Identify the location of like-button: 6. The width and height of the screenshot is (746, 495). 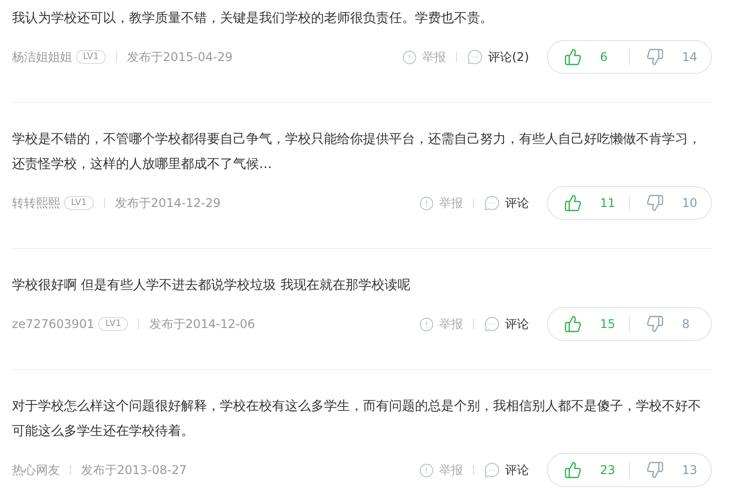
(588, 57).